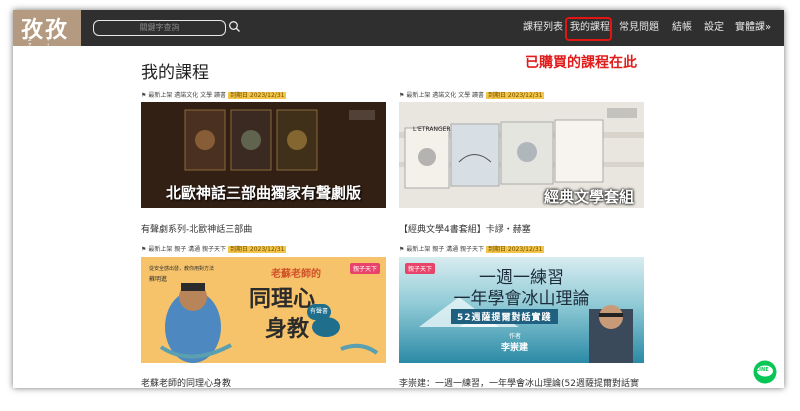 The image size is (800, 411). Describe the element at coordinates (588, 197) in the screenshot. I see `banner-title: 經典文學套組` at that location.